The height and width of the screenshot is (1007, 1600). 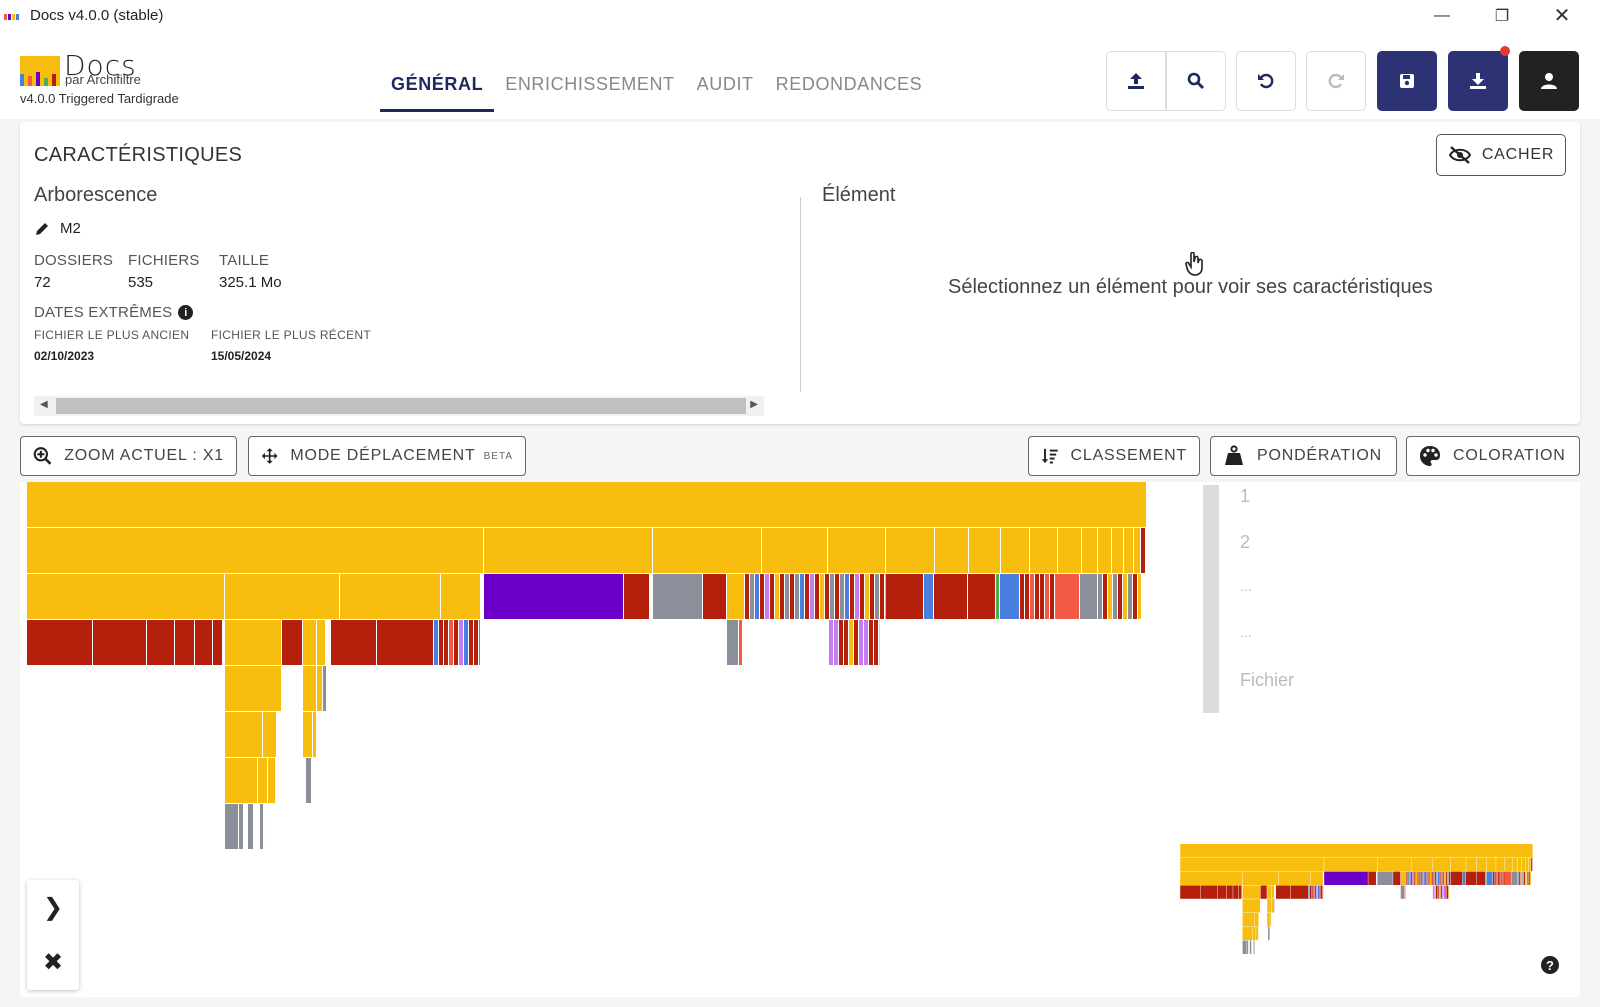 I want to click on coloration-button: COLORATION, so click(x=1493, y=456).